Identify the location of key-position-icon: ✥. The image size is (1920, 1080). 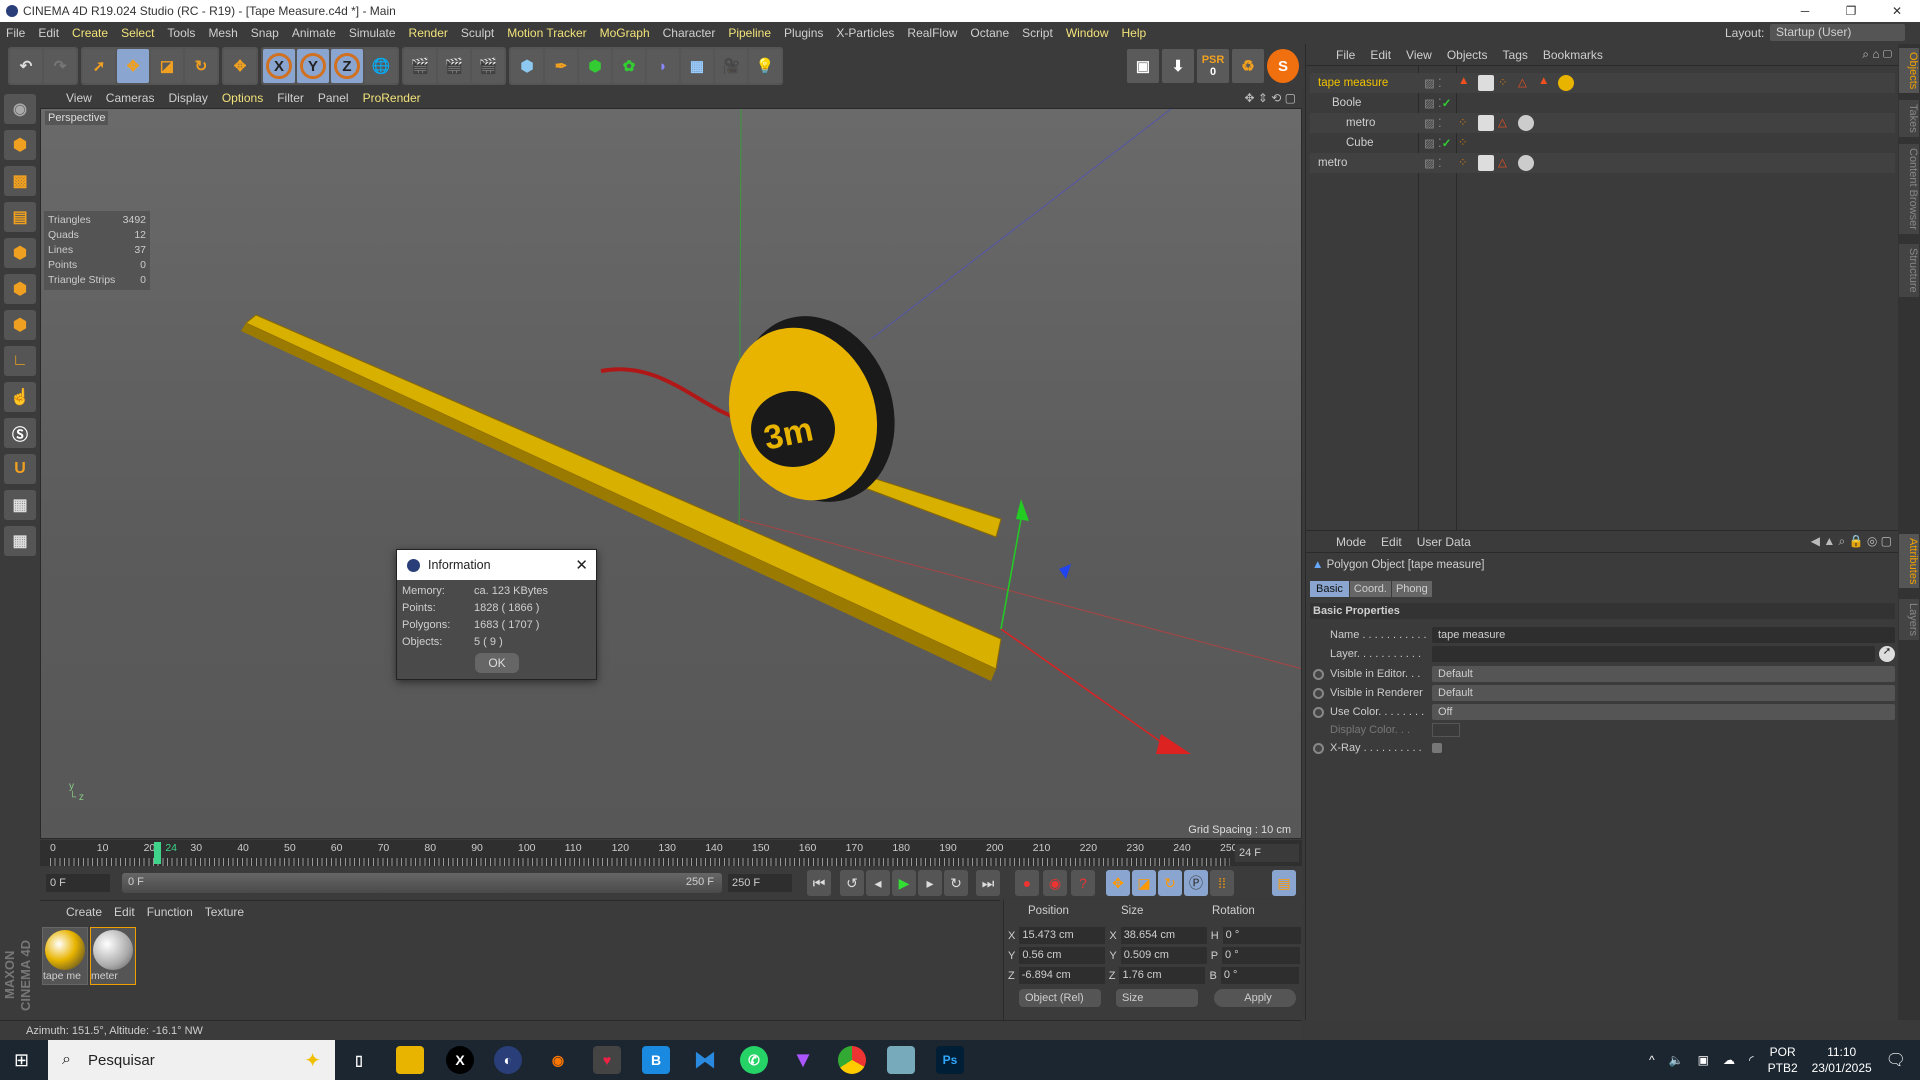
(1118, 883).